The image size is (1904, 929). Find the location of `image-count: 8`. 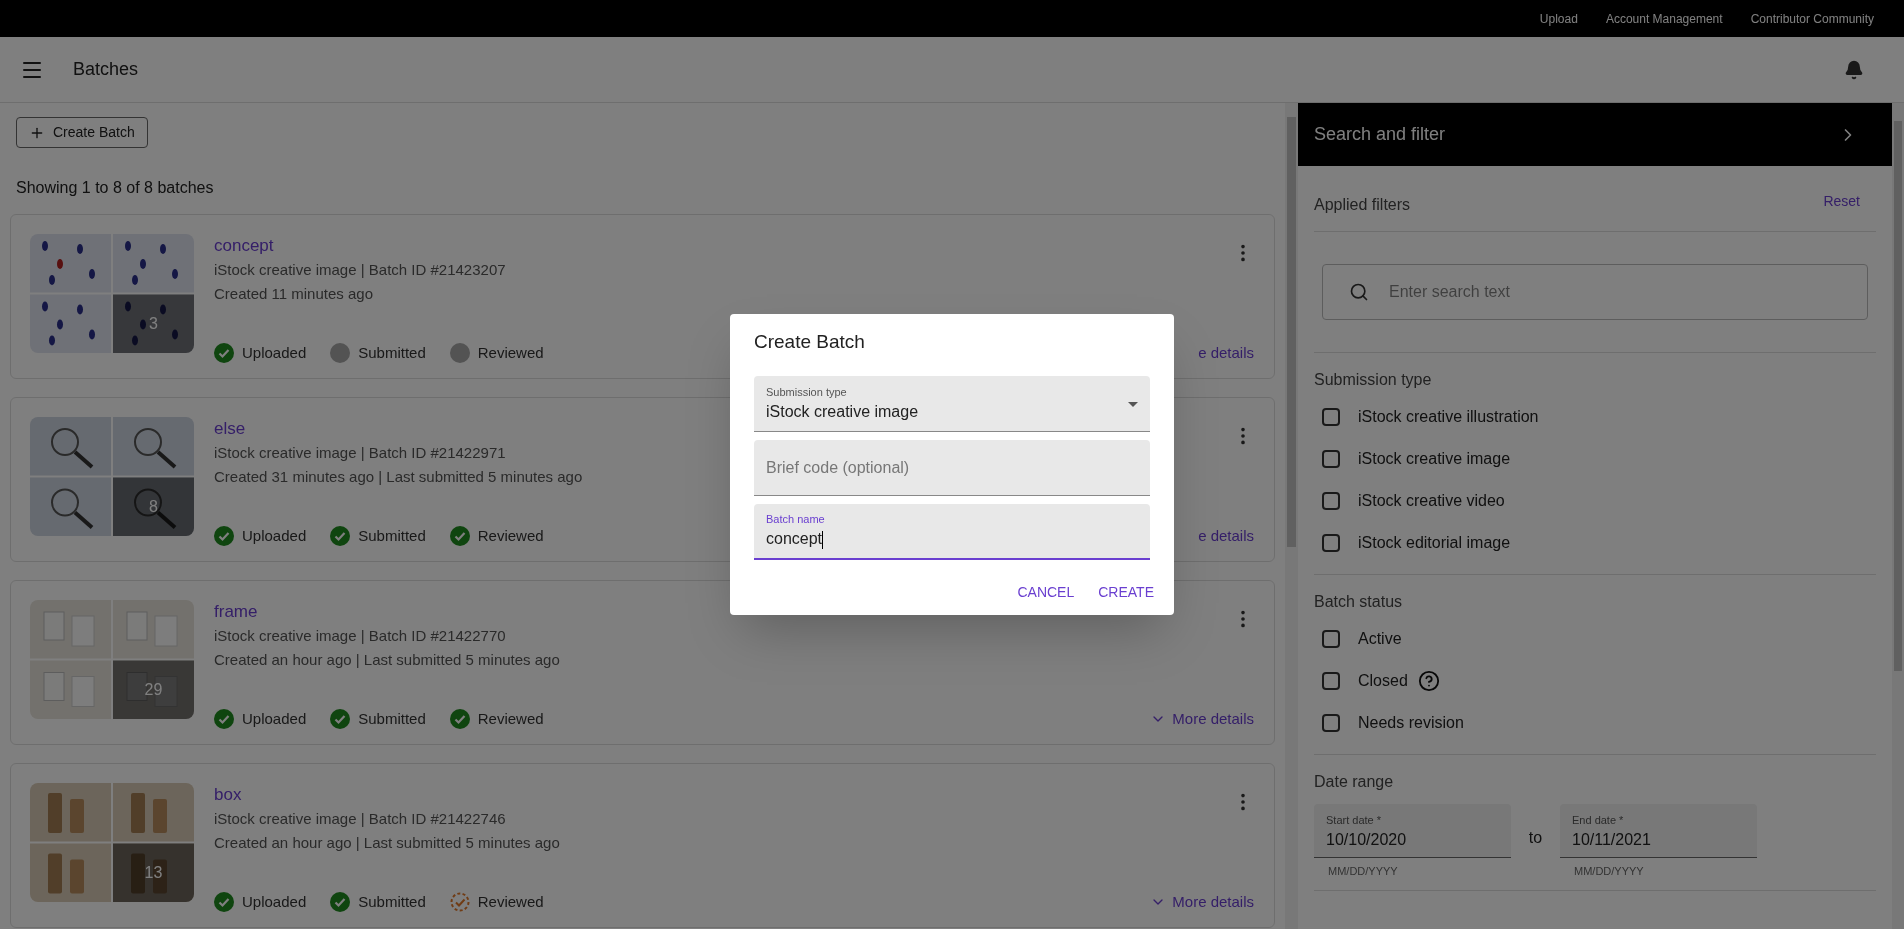

image-count: 8 is located at coordinates (153, 506).